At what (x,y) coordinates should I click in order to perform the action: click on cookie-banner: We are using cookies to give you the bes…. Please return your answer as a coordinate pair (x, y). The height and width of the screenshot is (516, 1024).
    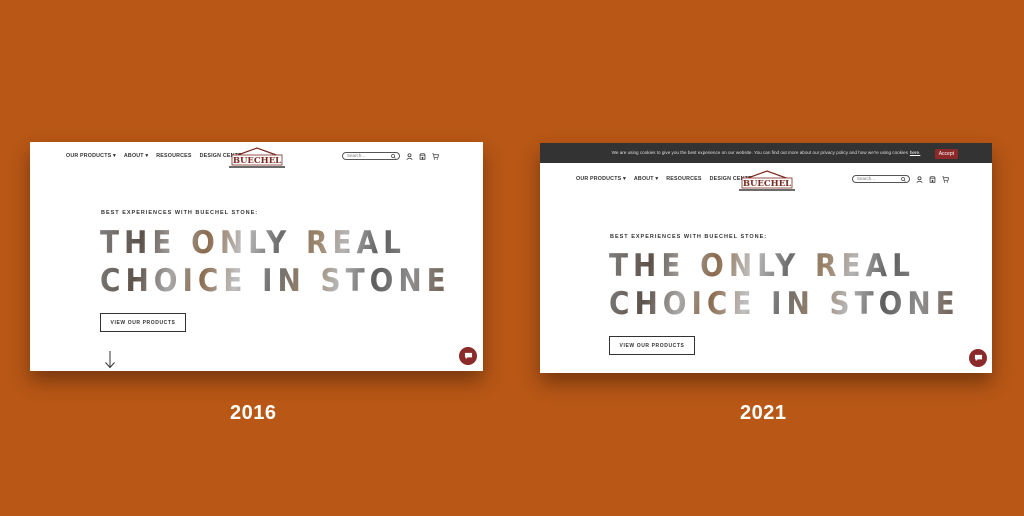
    Looking at the image, I should click on (766, 153).